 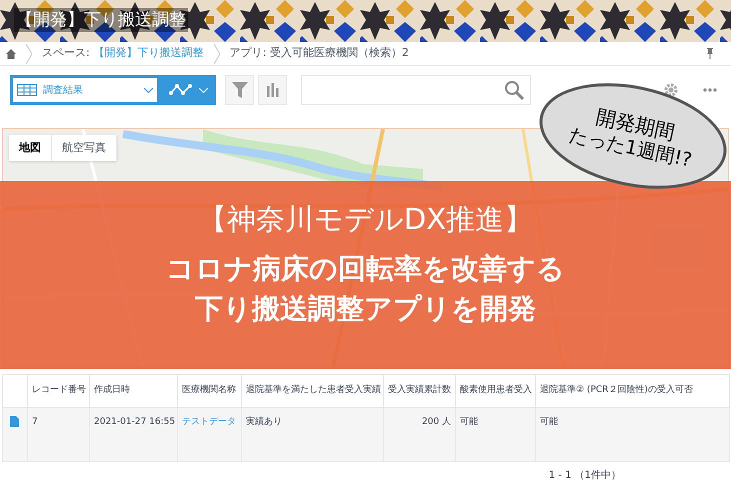 What do you see at coordinates (180, 90) in the screenshot?
I see `line-chart-icon` at bounding box center [180, 90].